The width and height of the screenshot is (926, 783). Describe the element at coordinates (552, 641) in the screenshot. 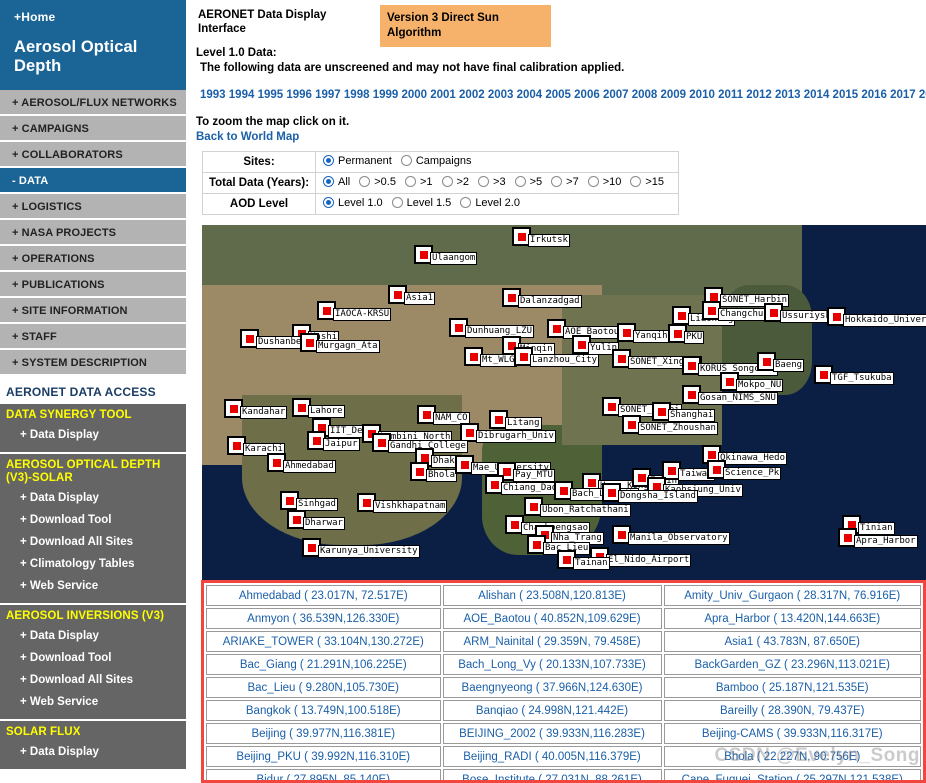

I see `site-cell: ARM_Nainital ( 29.359N, 79.458E)` at that location.